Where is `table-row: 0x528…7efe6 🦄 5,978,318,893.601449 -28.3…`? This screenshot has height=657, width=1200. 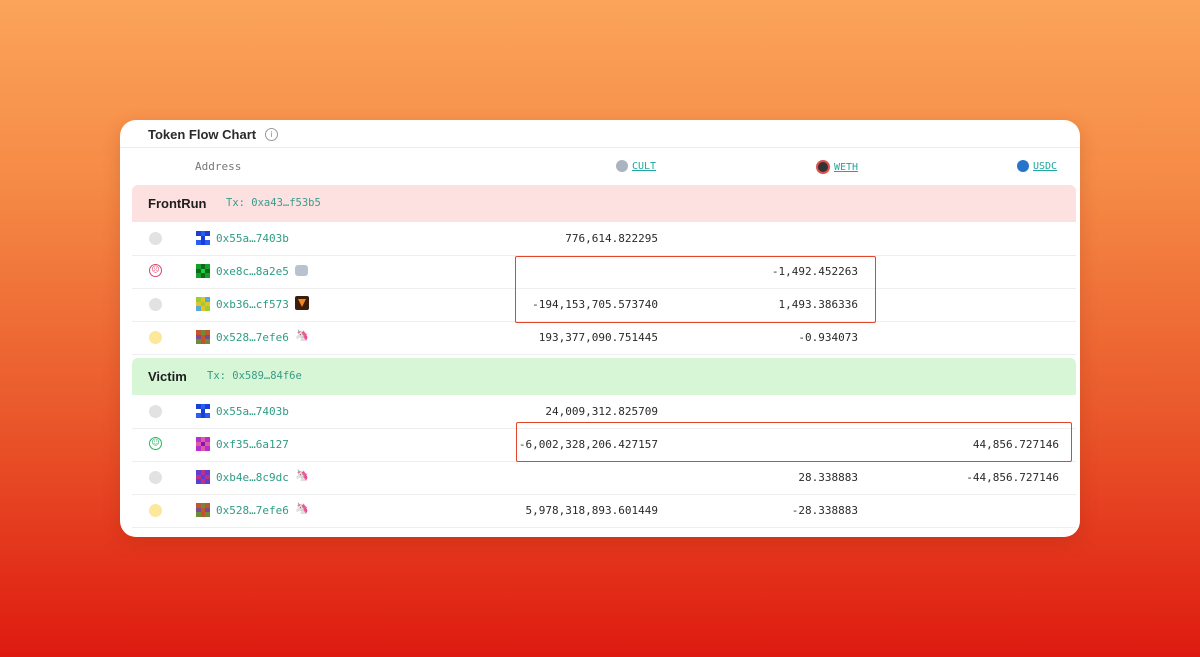 table-row: 0x528…7efe6 🦄 5,978,318,893.601449 -28.3… is located at coordinates (604, 511).